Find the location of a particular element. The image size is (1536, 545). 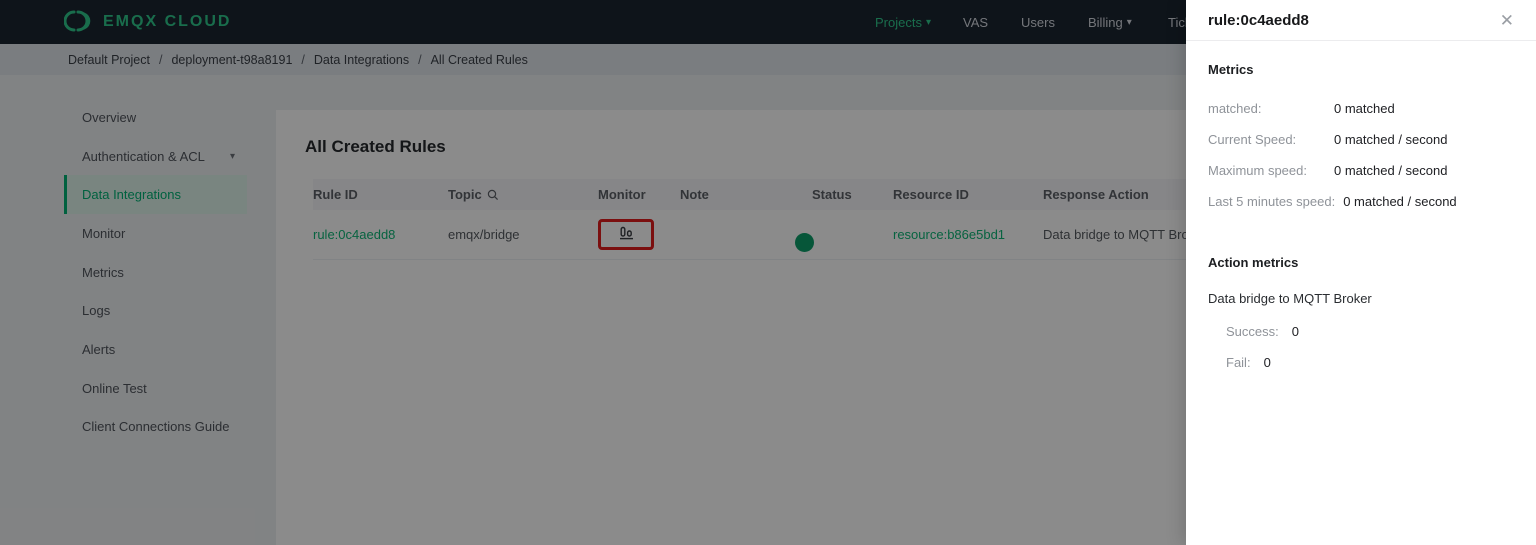

metric-label: Last 5 minutes speed: is located at coordinates (1272, 201).